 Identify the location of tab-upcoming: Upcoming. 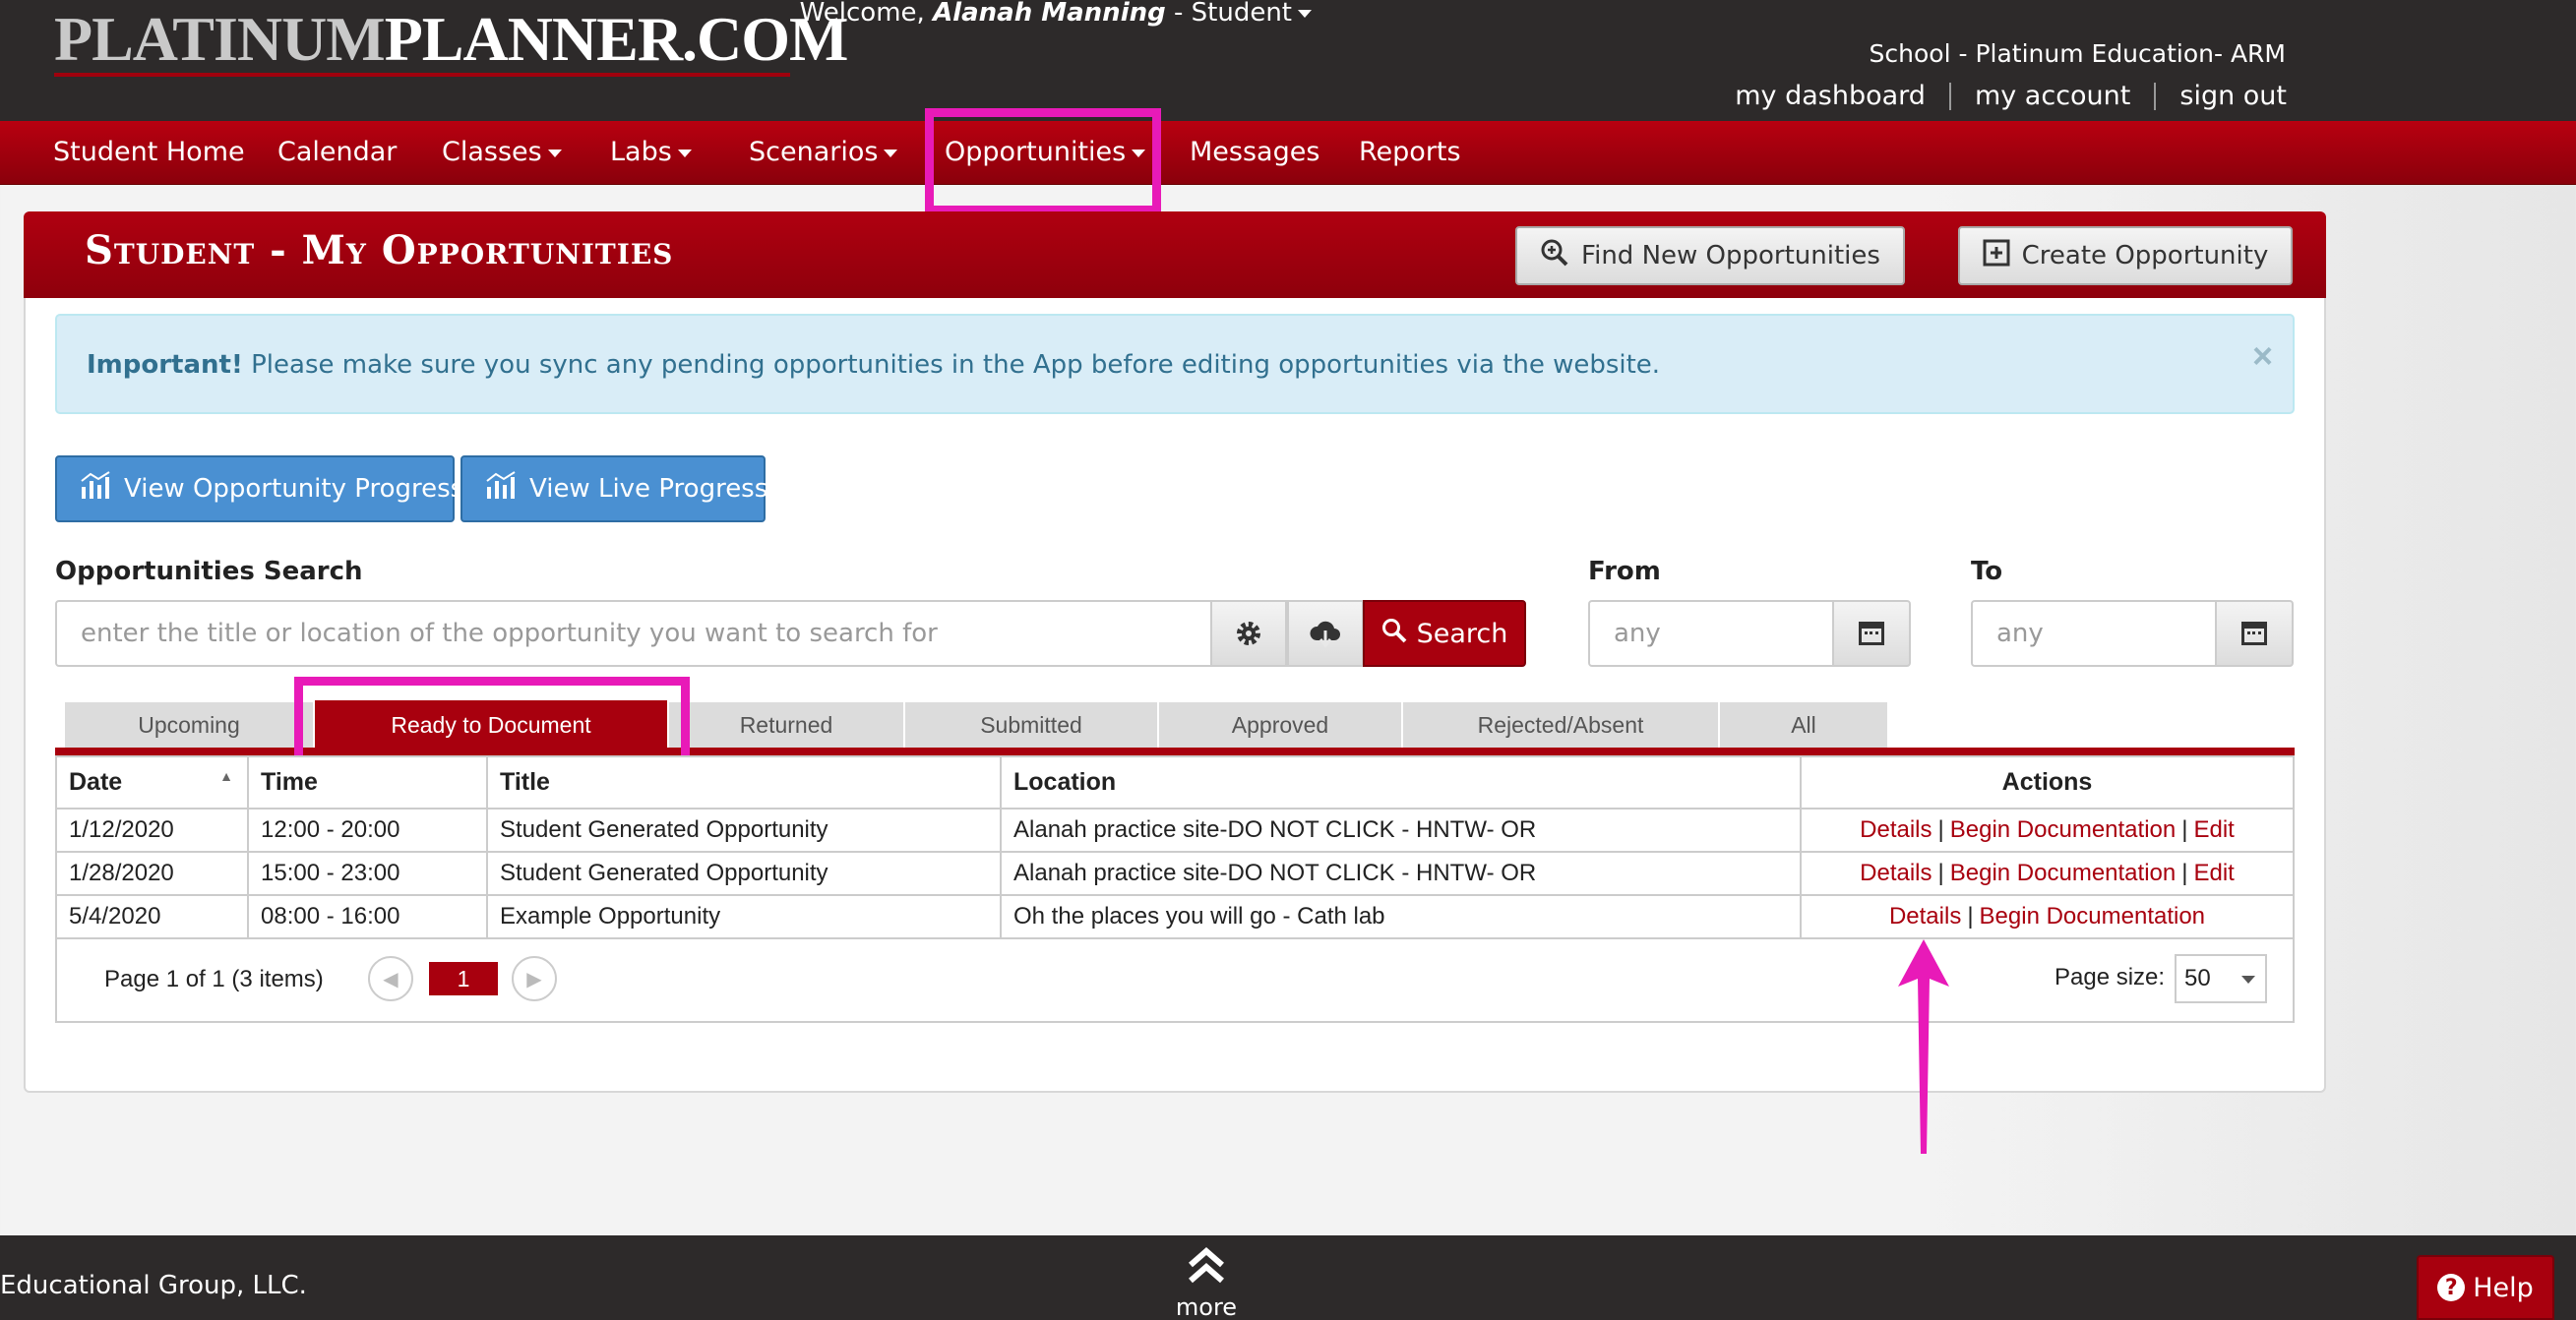
(189, 725).